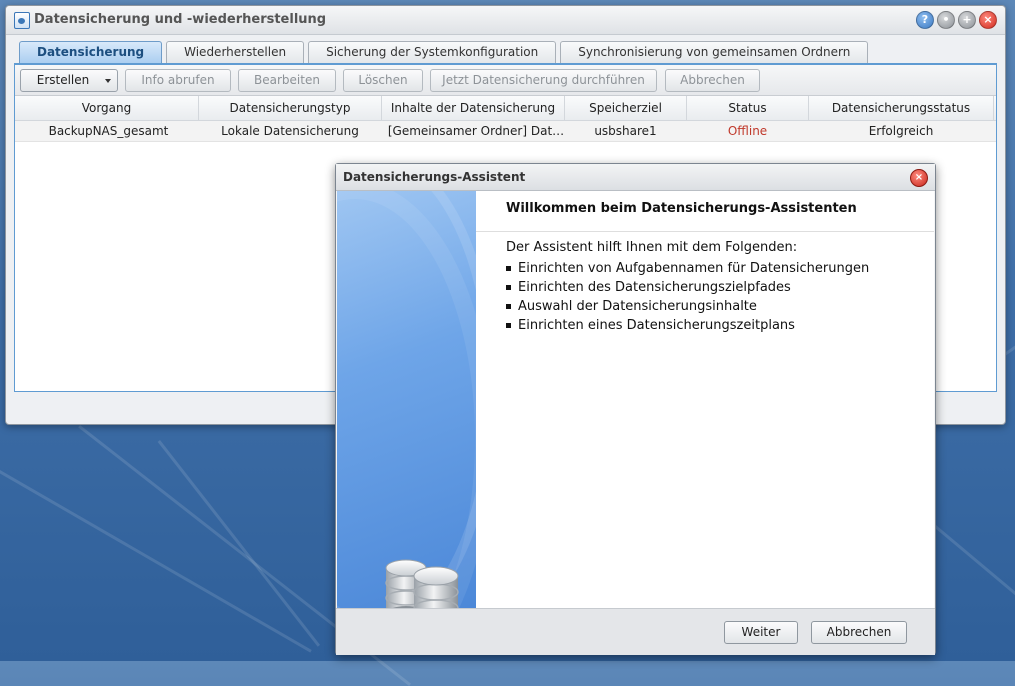 The width and height of the screenshot is (1015, 686). Describe the element at coordinates (108, 131) in the screenshot. I see `cell-vorgang: BackupNAS_gesamt` at that location.